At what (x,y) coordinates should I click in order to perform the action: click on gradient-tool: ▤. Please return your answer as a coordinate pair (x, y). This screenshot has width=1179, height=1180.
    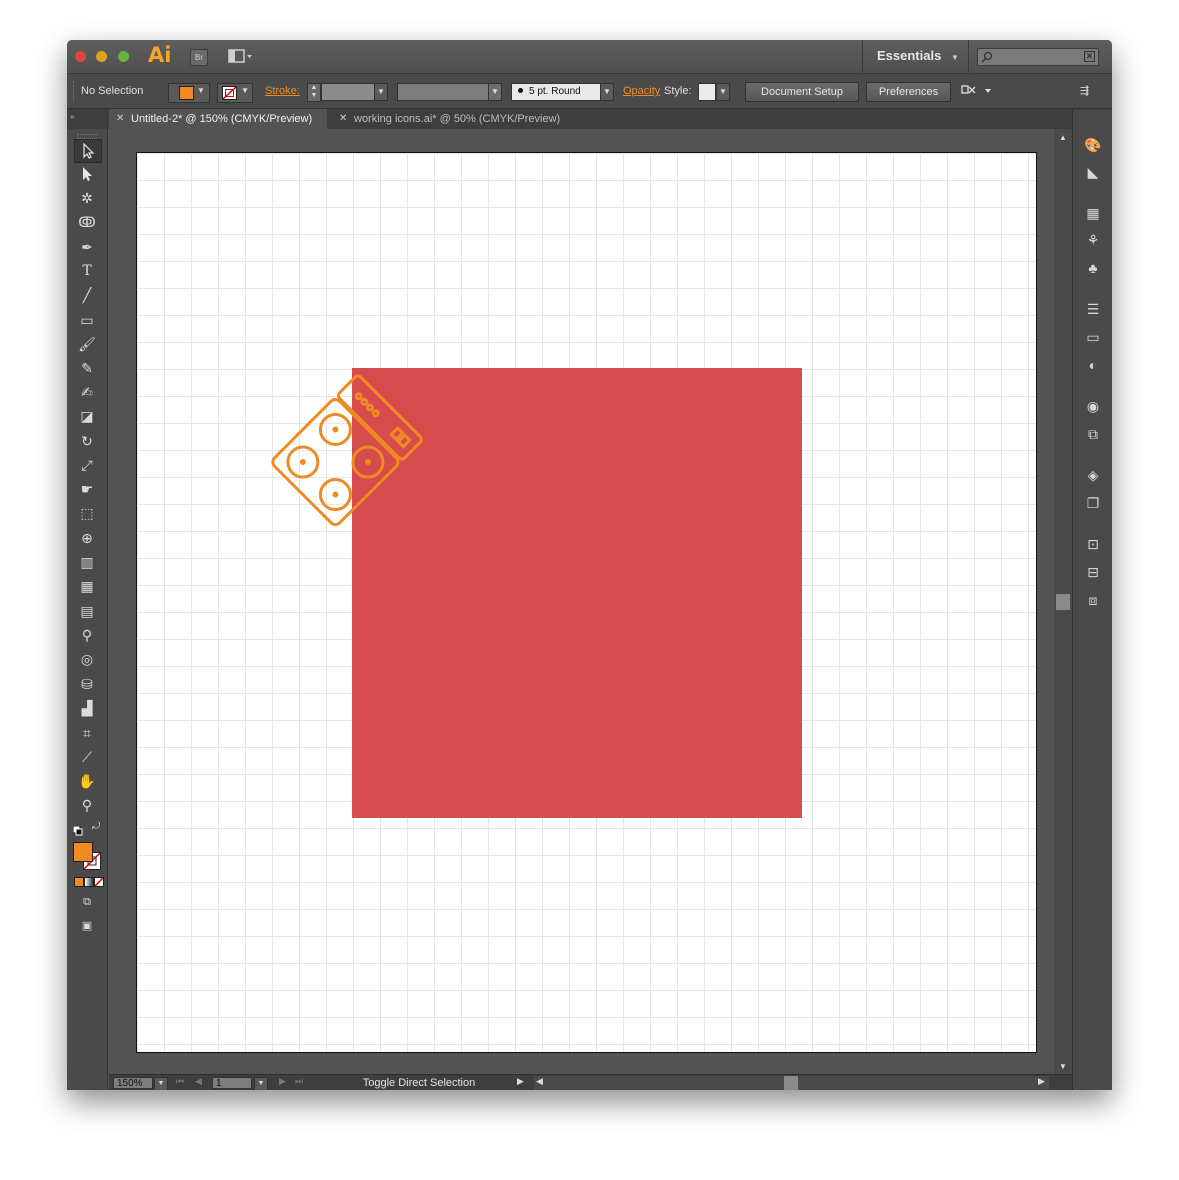
    Looking at the image, I should click on (87, 611).